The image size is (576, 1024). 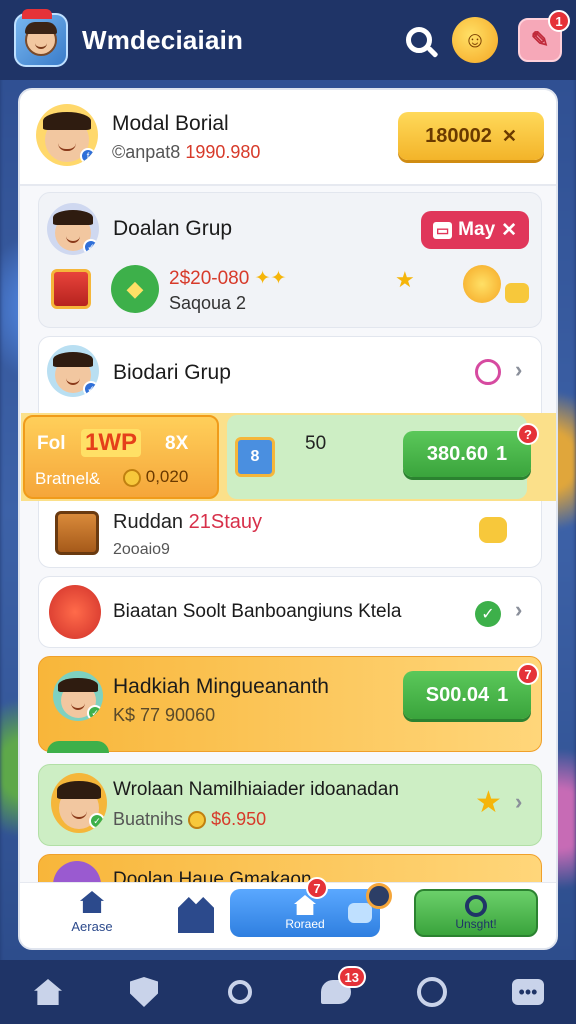 I want to click on group2-title: Biodari Grup, so click(x=172, y=372).